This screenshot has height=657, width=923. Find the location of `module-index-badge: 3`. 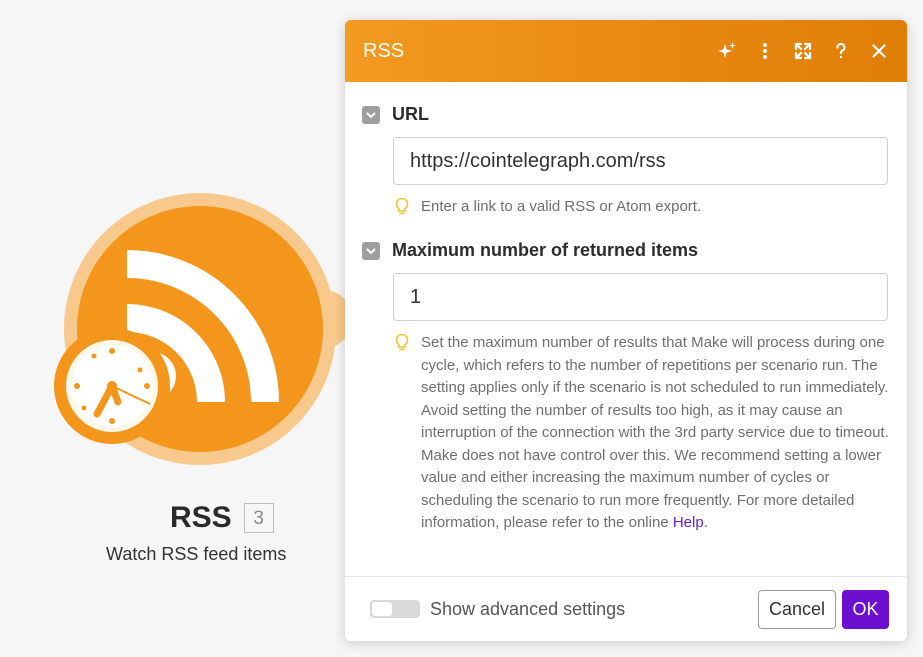

module-index-badge: 3 is located at coordinates (258, 518).